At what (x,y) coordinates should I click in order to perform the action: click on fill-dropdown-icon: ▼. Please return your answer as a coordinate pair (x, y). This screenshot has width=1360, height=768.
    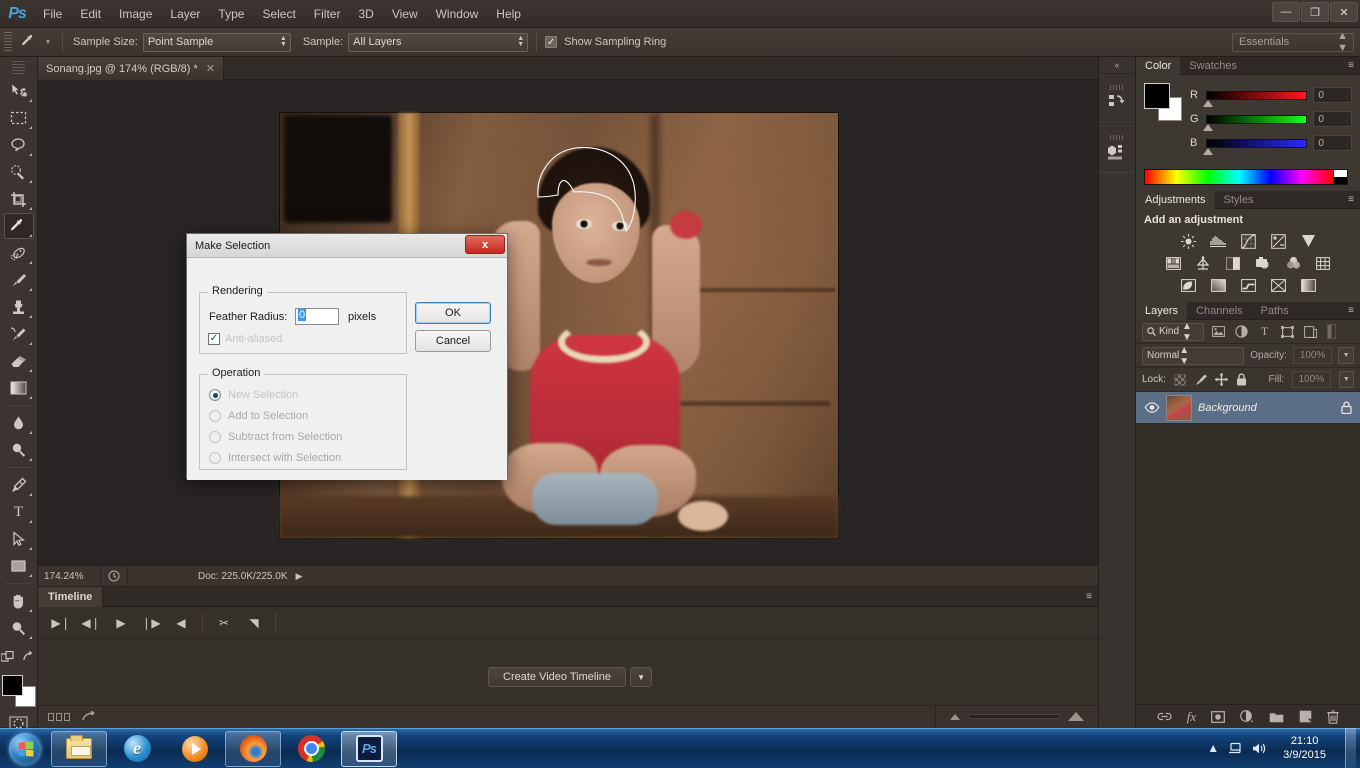
    Looking at the image, I should click on (1346, 379).